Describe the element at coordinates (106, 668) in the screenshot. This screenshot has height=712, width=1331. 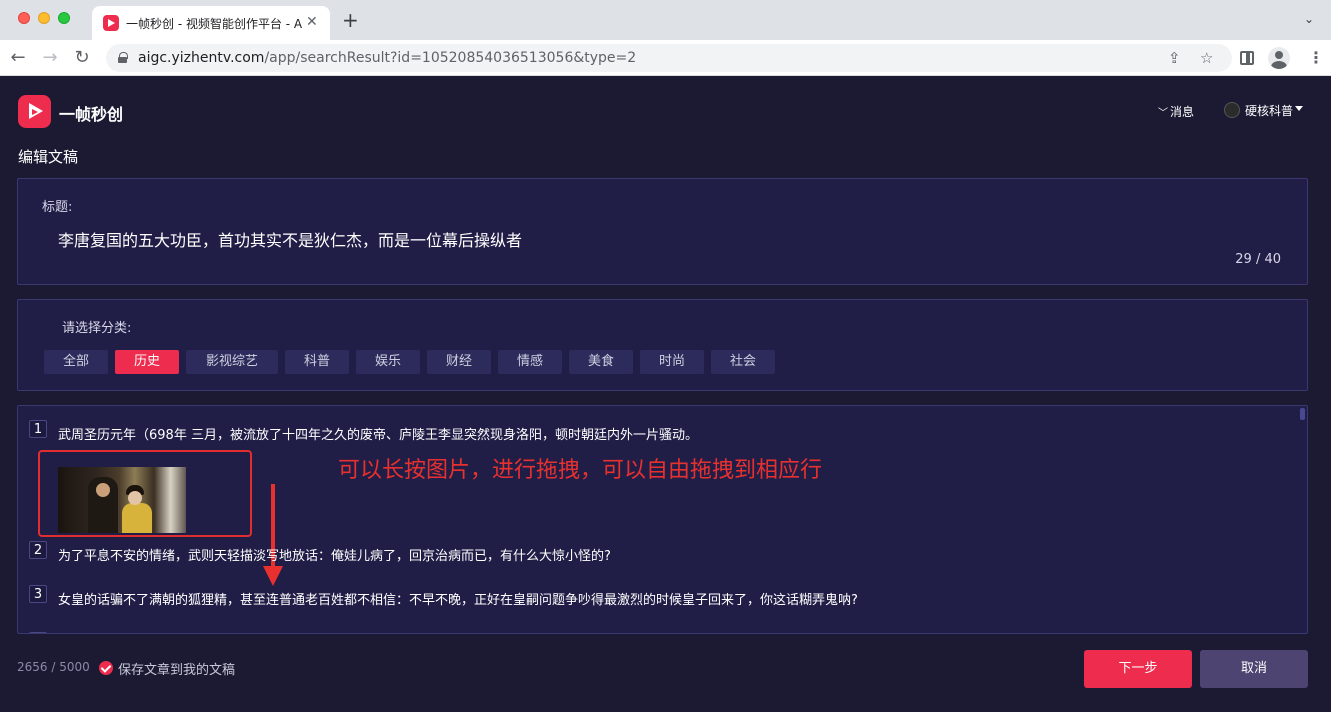
I see `check-icon` at that location.